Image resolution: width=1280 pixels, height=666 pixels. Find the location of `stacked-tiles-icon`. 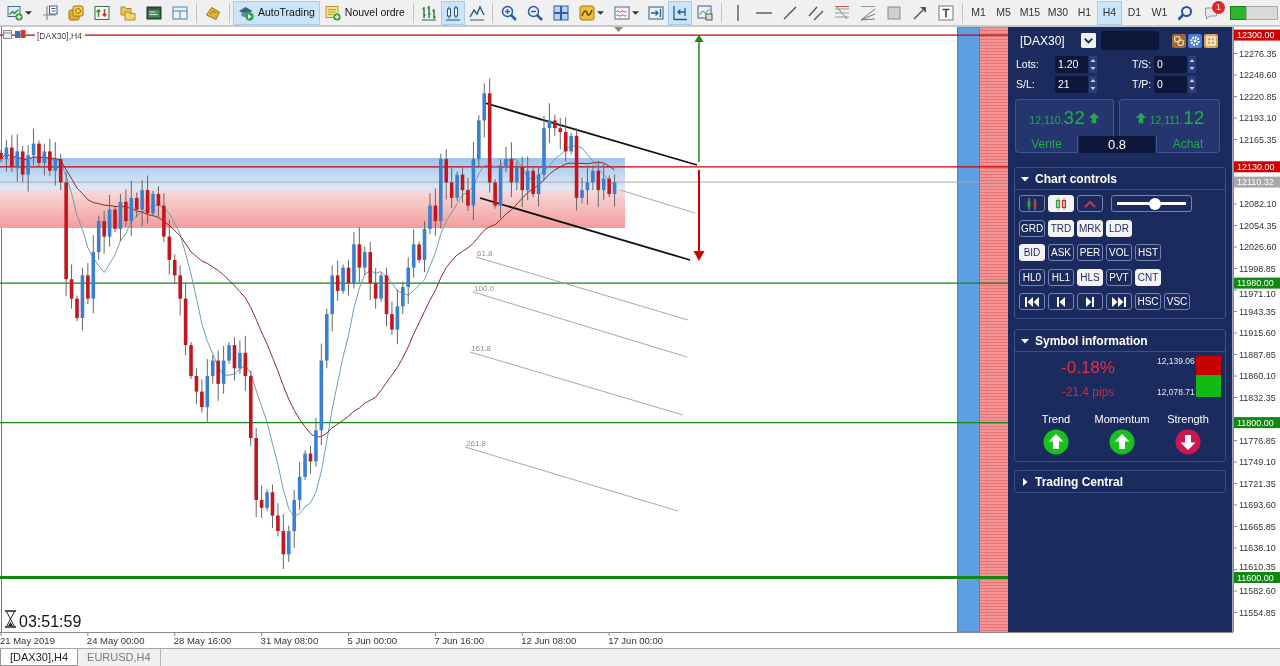

stacked-tiles-icon is located at coordinates (76, 12).